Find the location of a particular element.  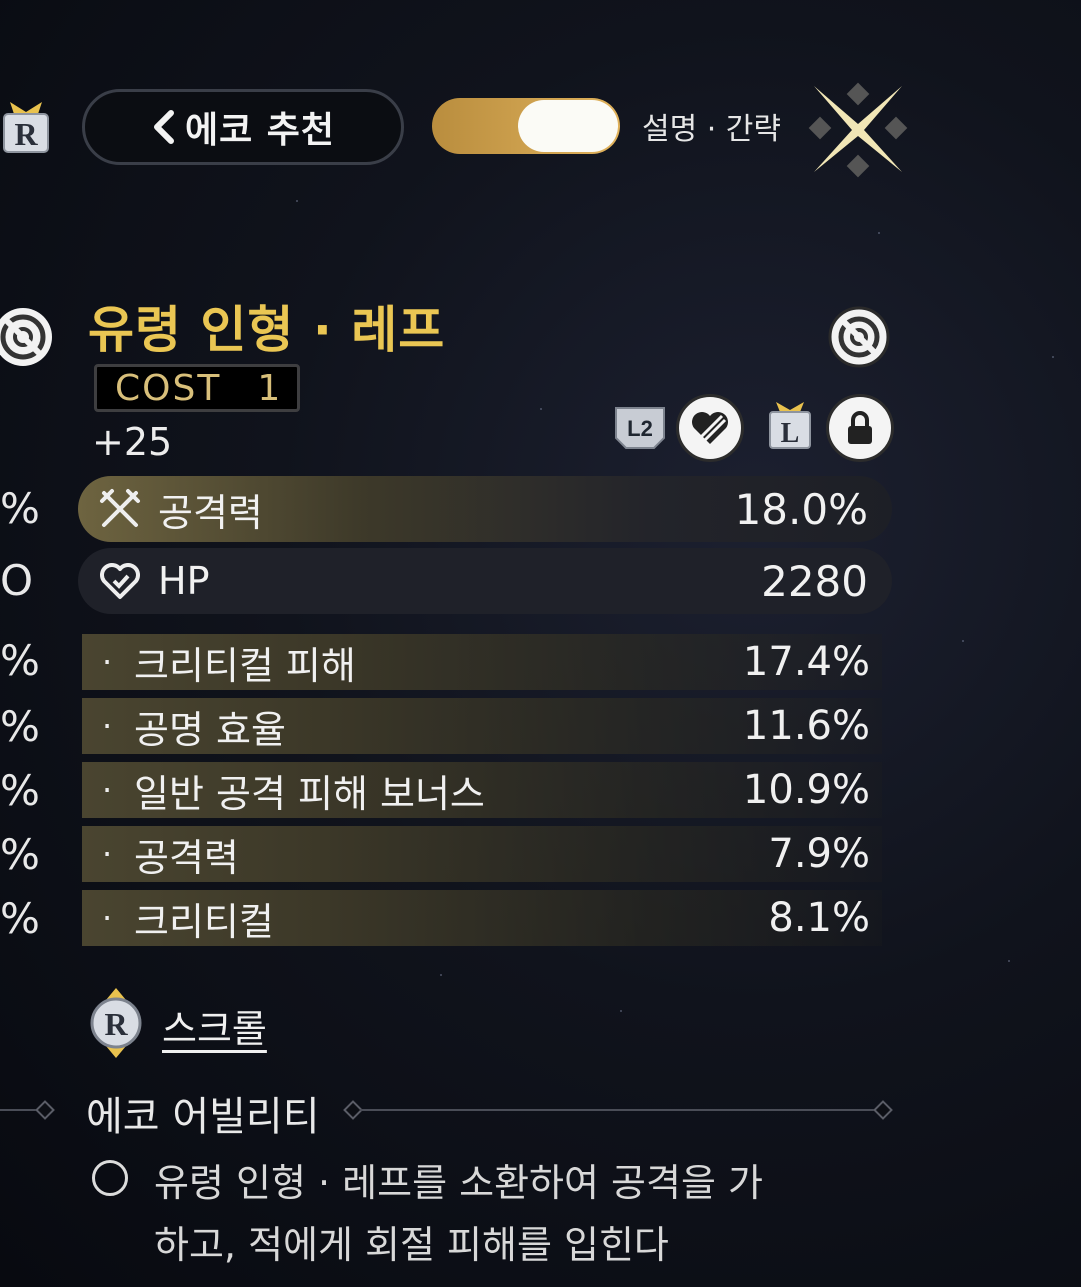

target-icon-left is located at coordinates (27, 337).